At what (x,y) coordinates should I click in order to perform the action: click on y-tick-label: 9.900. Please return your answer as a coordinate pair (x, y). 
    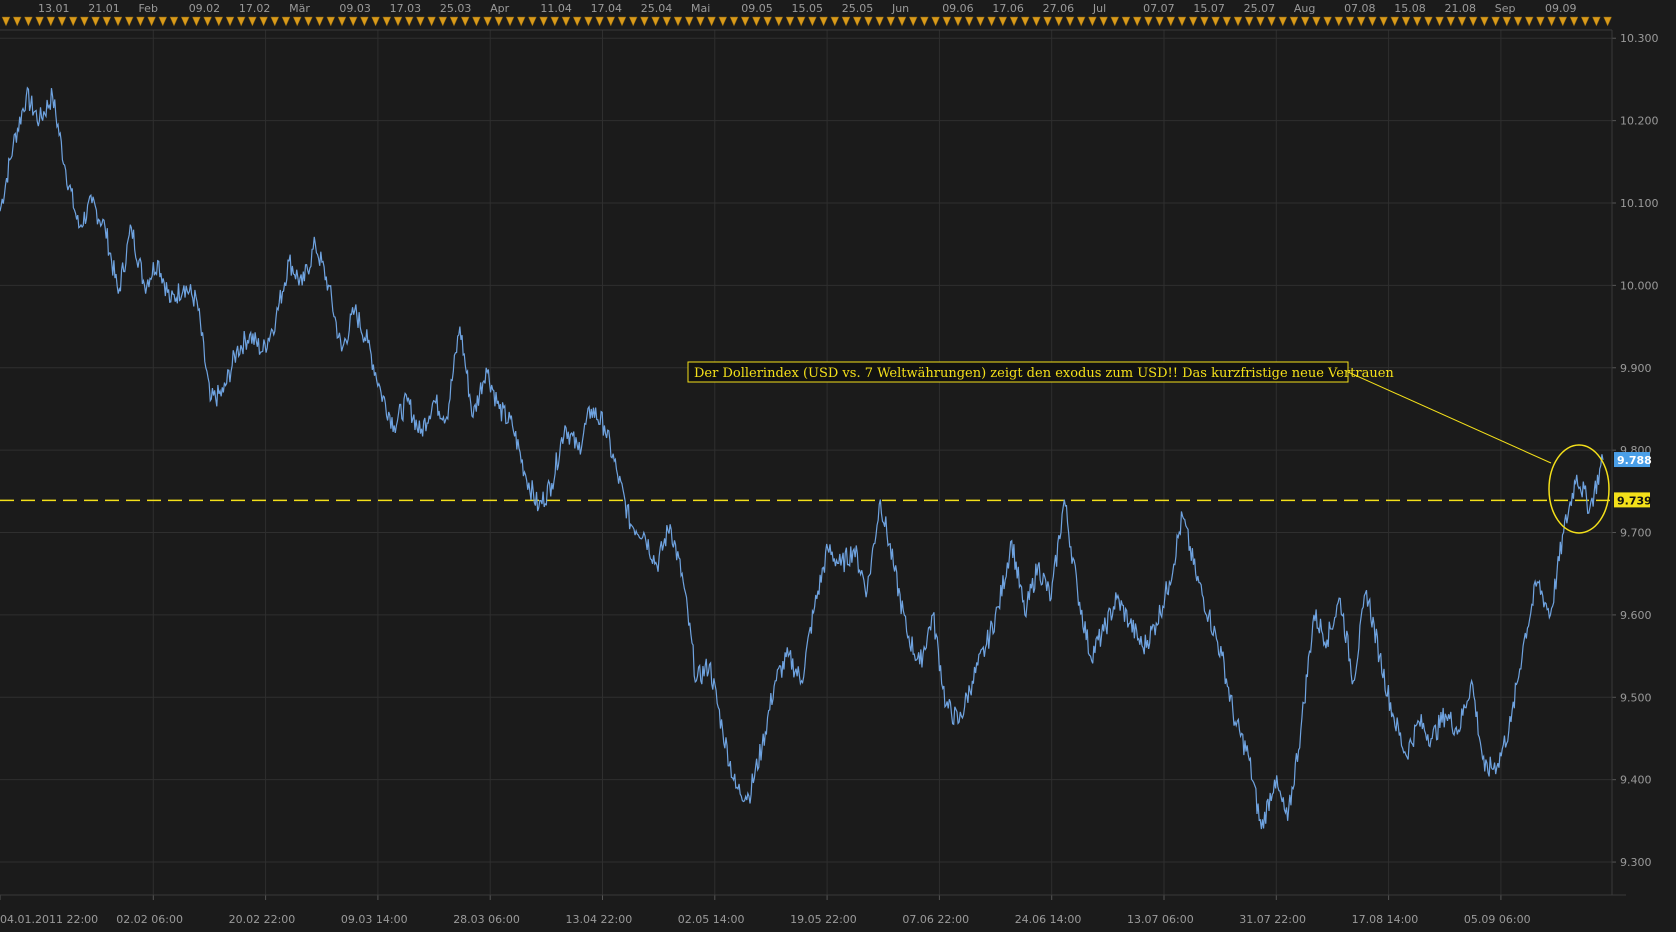
    Looking at the image, I should click on (1636, 368).